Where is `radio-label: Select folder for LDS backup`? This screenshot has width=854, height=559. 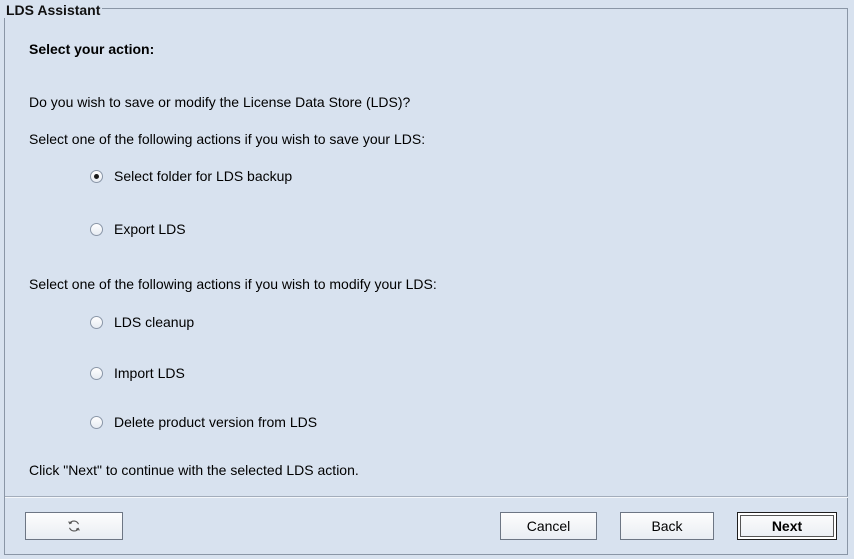 radio-label: Select folder for LDS backup is located at coordinates (203, 176).